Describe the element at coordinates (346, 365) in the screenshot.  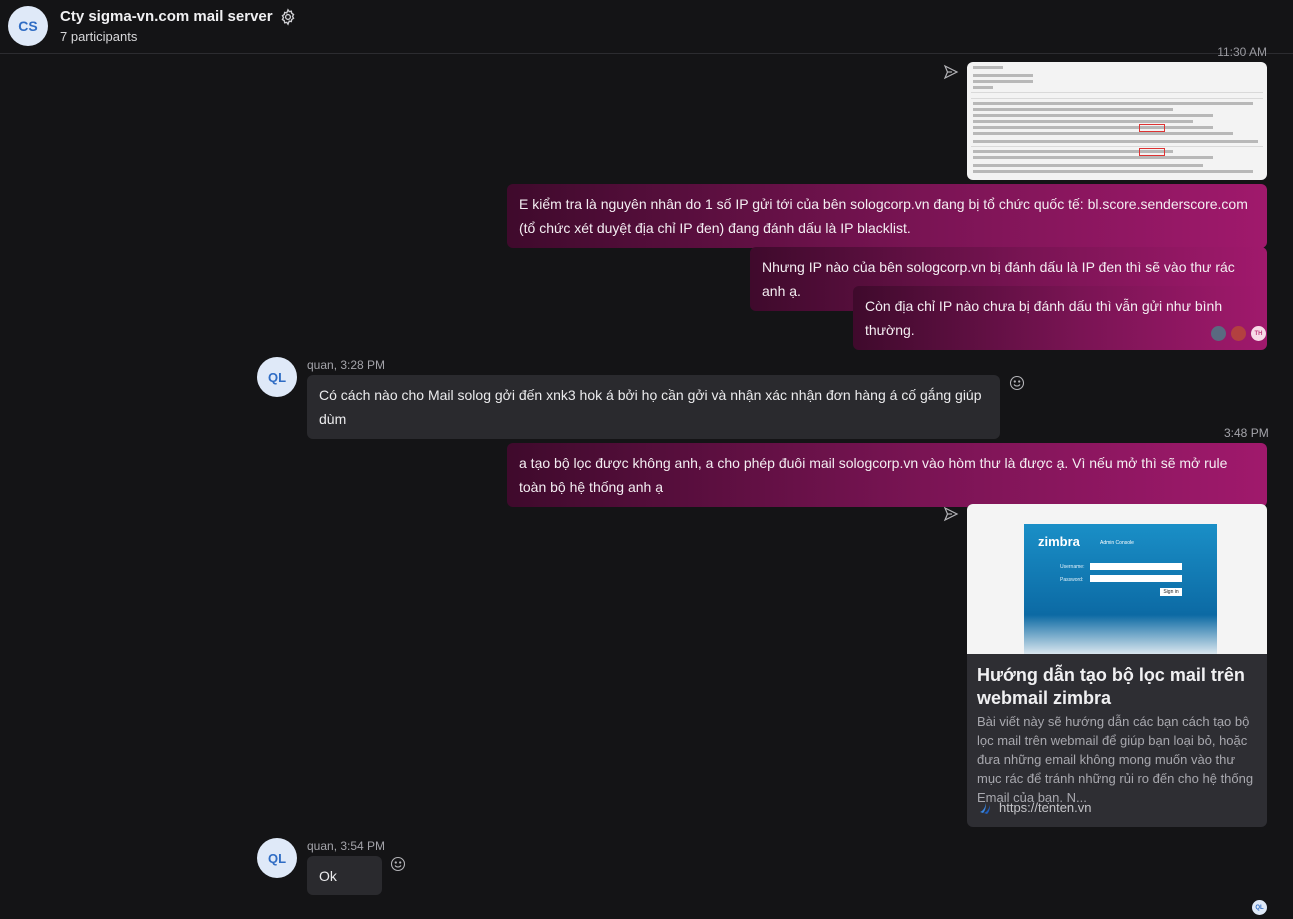
I see `sender-timestamp: quan, 3:28 PM` at that location.